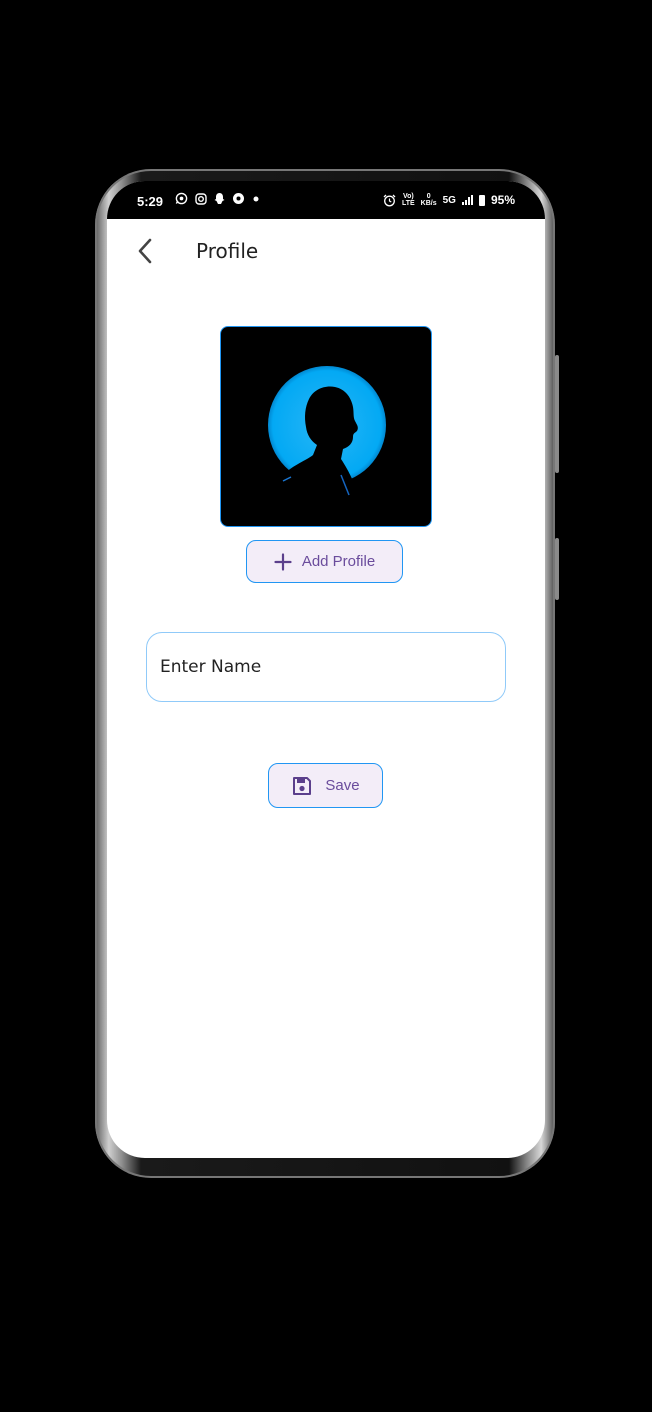  What do you see at coordinates (389, 200) in the screenshot?
I see `alarm-icon` at bounding box center [389, 200].